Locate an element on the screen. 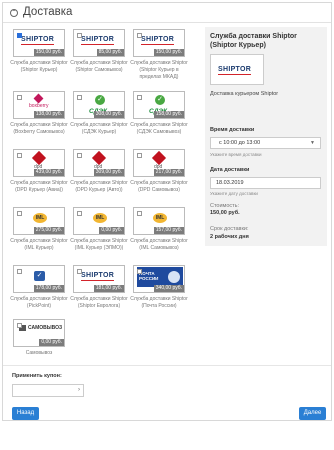  coupon-input is located at coordinates (43, 397).